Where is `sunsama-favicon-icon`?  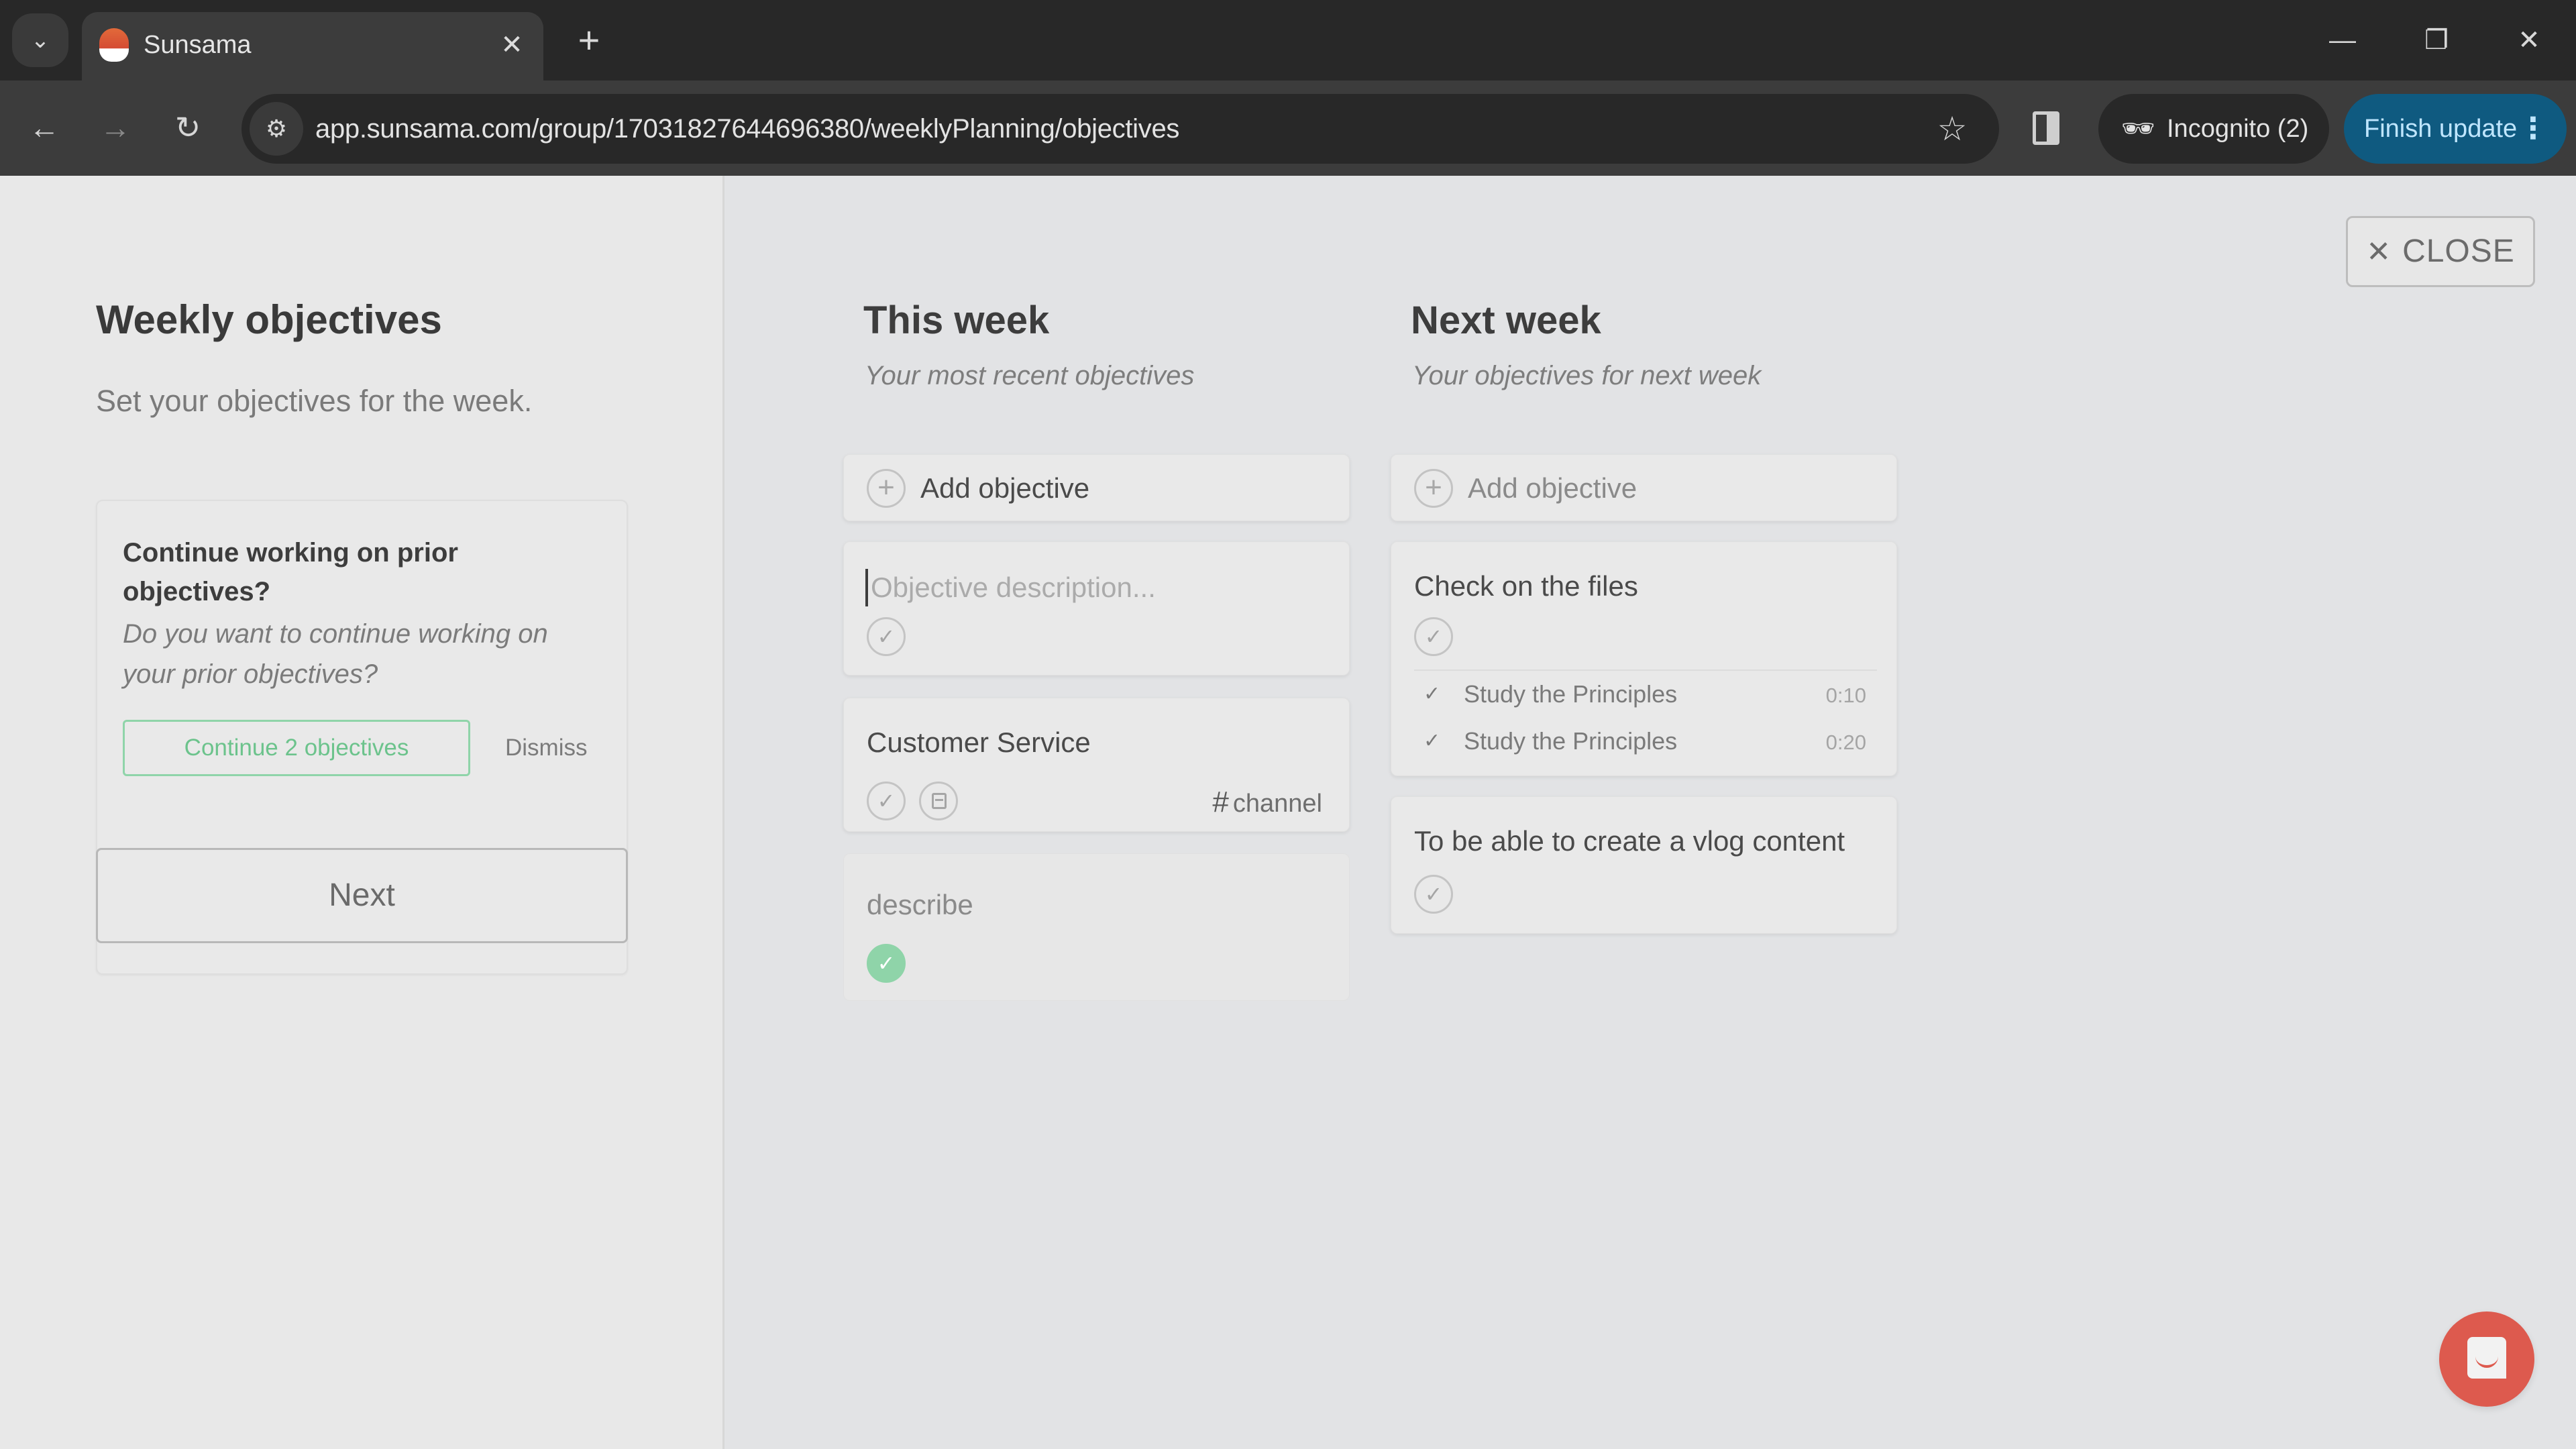
sunsama-favicon-icon is located at coordinates (114, 45).